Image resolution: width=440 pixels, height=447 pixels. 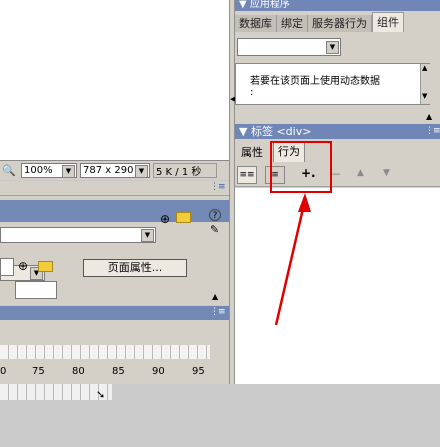 I want to click on doc-stats-text: 5 K / 1 秒, so click(x=179, y=172).